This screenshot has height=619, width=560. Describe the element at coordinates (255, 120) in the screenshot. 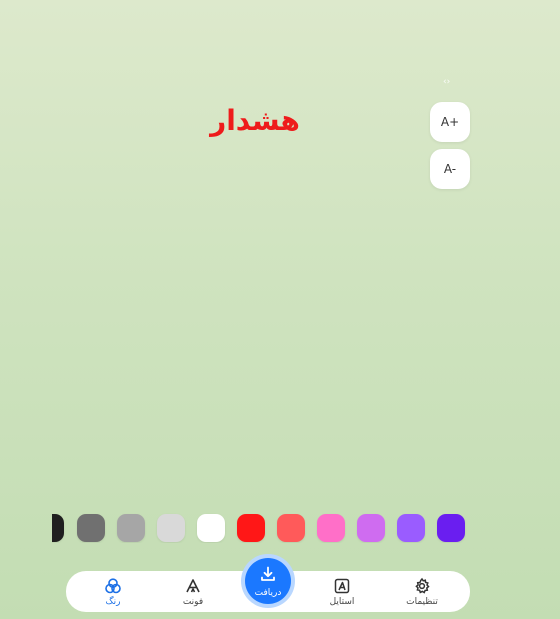

I see `preview-text: هشدار` at that location.